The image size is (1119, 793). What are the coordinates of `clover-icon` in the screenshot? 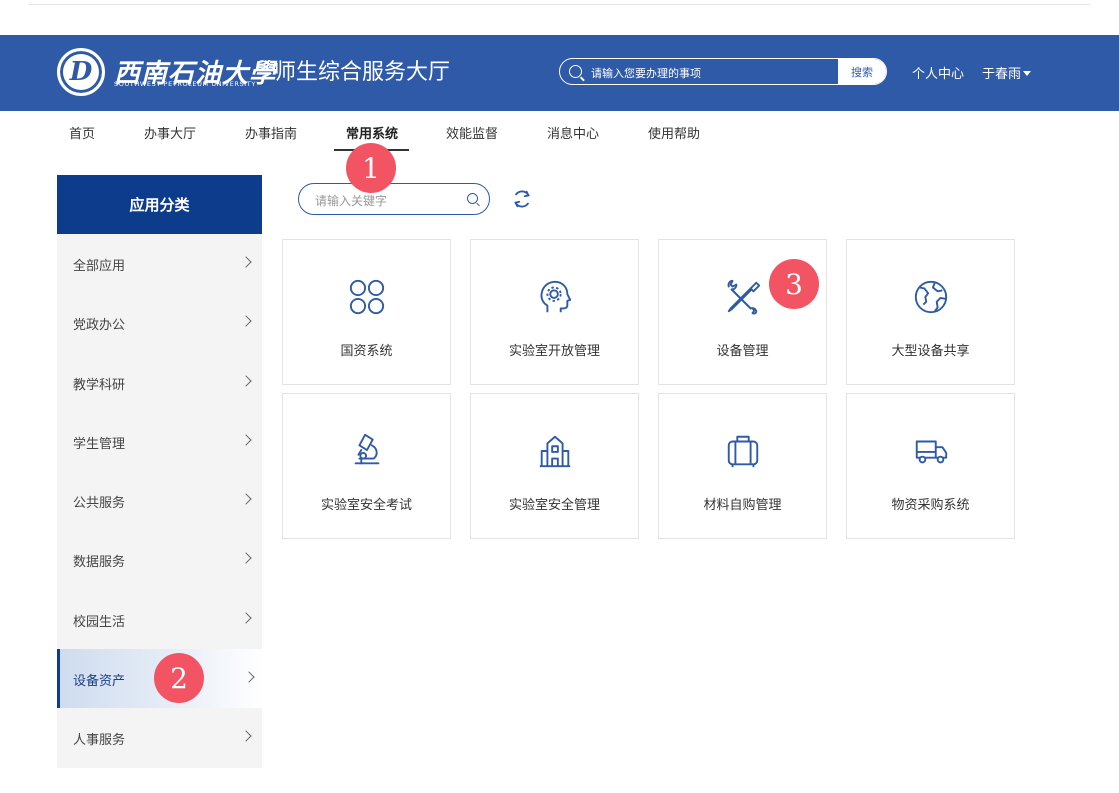 It's located at (367, 297).